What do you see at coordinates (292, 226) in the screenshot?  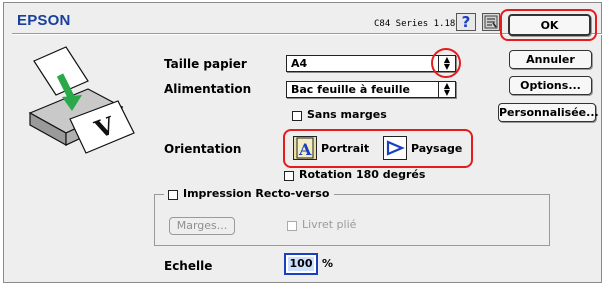 I see `booklet-checkbox` at bounding box center [292, 226].